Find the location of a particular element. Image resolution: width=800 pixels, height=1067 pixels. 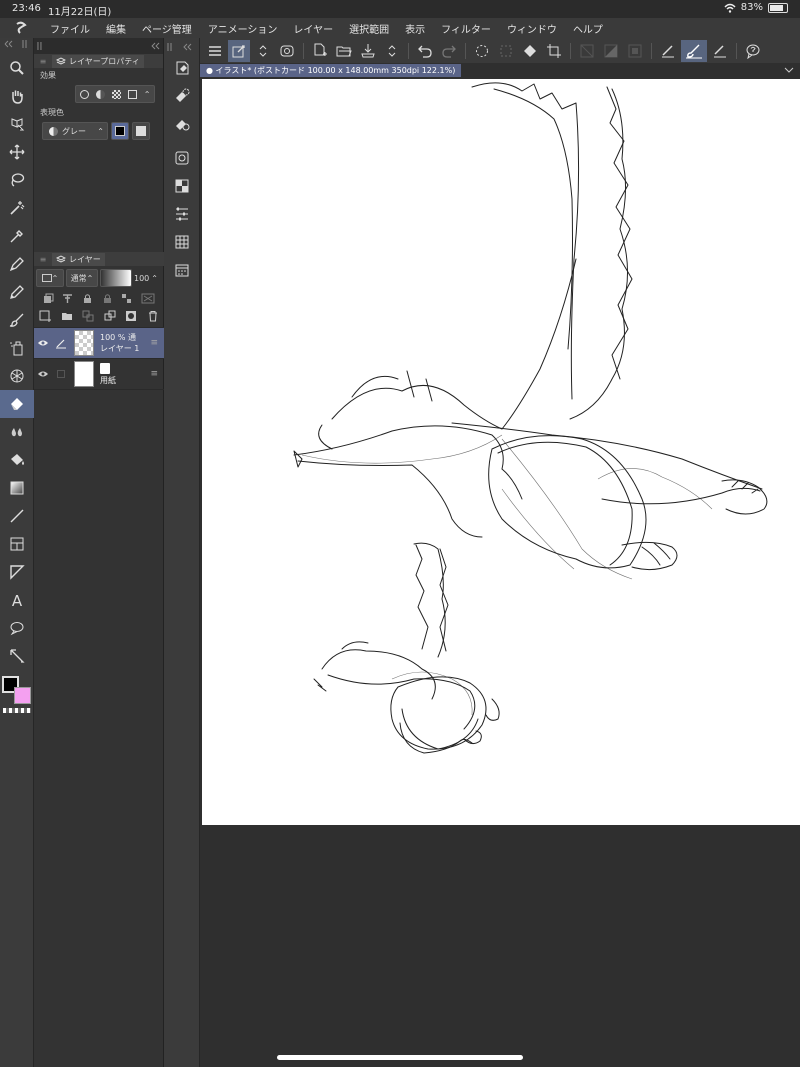

convert-icon is located at coordinates (182, 158).